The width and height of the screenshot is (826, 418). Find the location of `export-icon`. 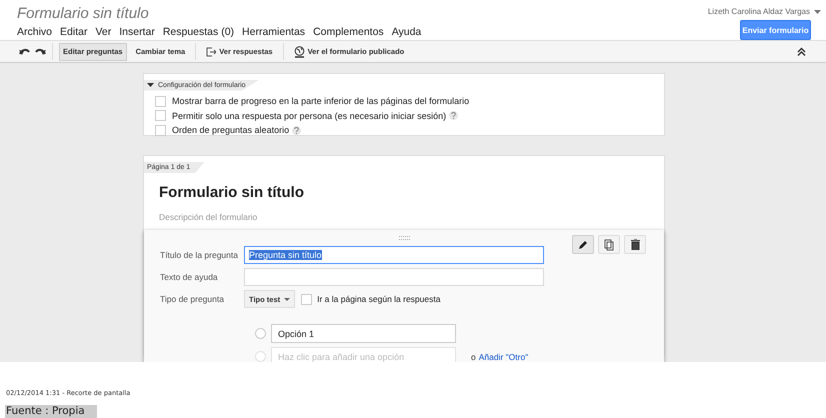

export-icon is located at coordinates (211, 51).